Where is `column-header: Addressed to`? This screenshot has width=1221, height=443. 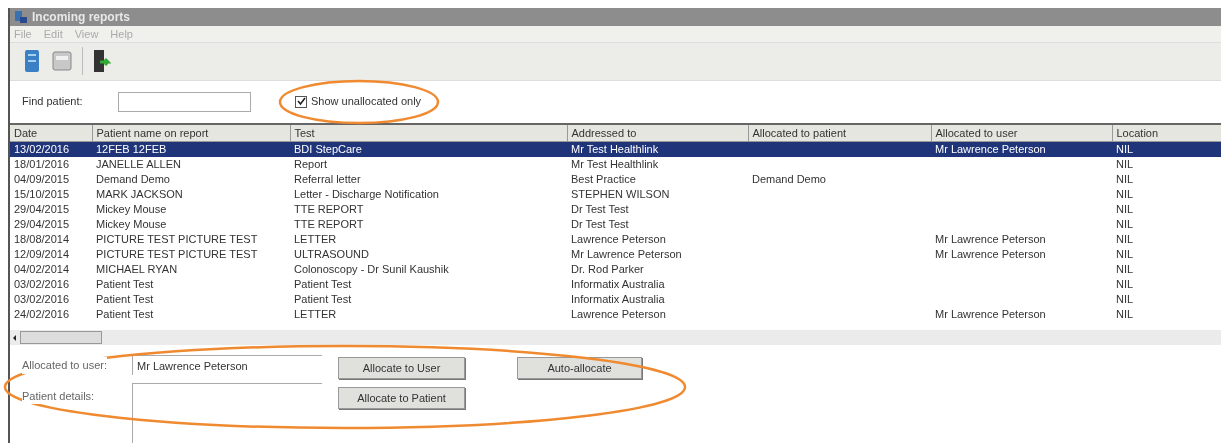
column-header: Addressed to is located at coordinates (657, 133).